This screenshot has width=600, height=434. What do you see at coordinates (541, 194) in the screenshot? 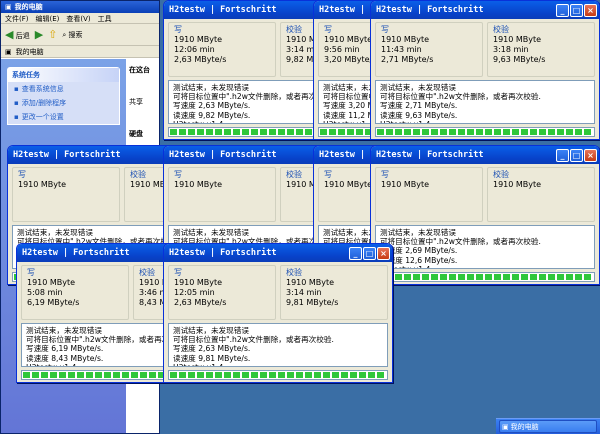
I see `verify-group: 校验 1910 MByte` at bounding box center [541, 194].